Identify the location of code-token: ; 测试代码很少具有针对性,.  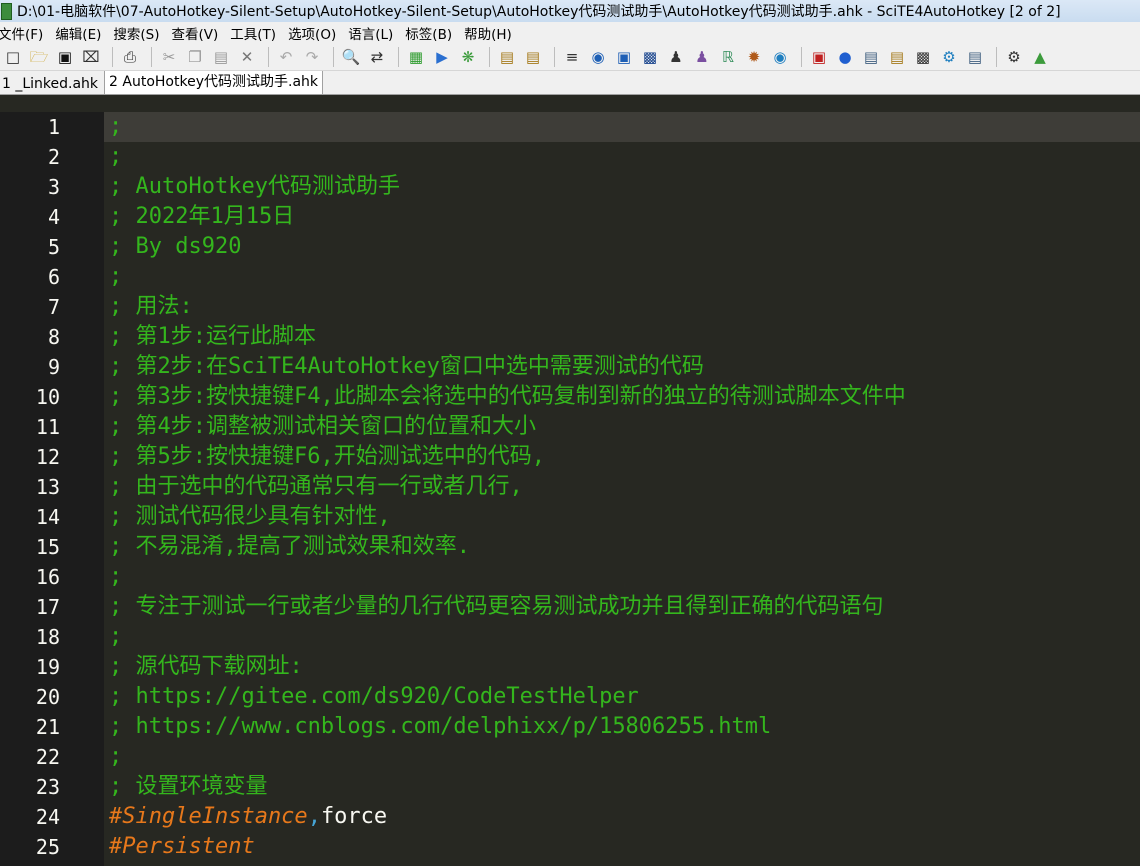
(250, 516).